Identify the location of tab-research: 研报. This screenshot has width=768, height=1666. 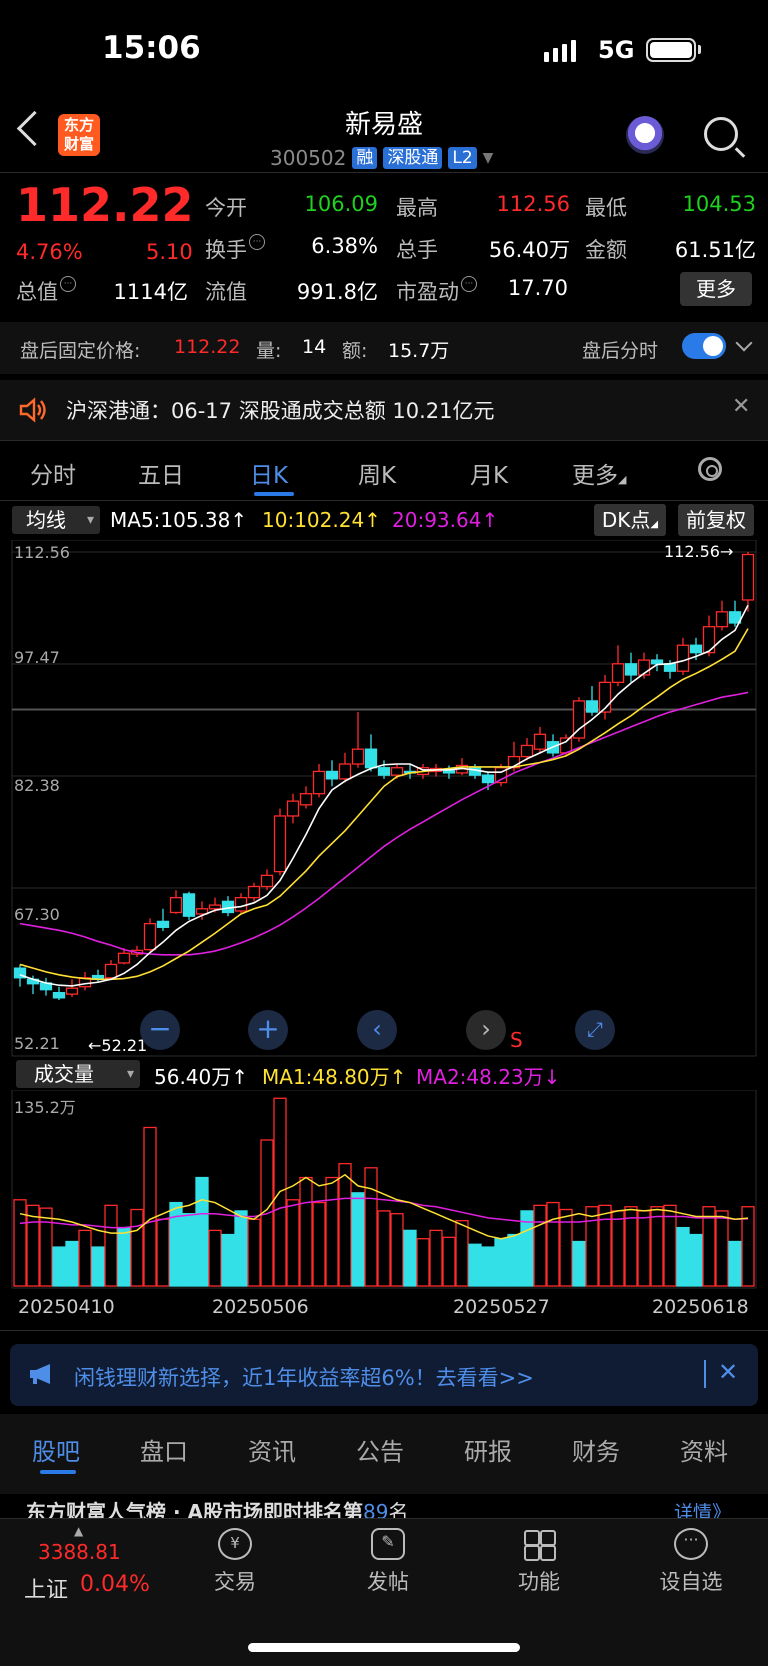
(488, 1449).